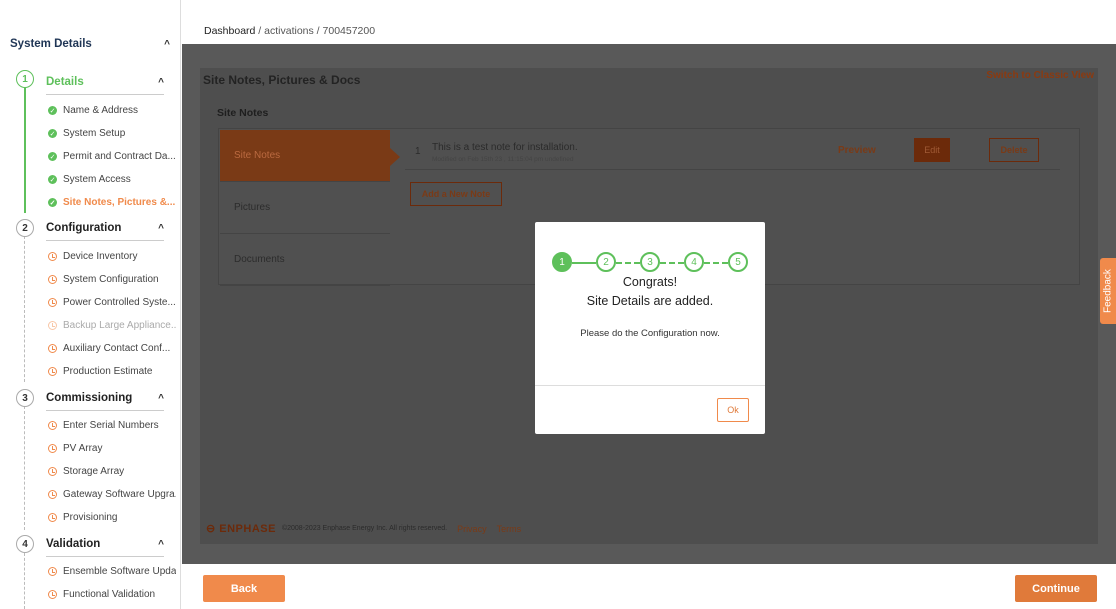 The height and width of the screenshot is (609, 1116). What do you see at coordinates (738, 262) in the screenshot?
I see `stepper-step-5: 5` at bounding box center [738, 262].